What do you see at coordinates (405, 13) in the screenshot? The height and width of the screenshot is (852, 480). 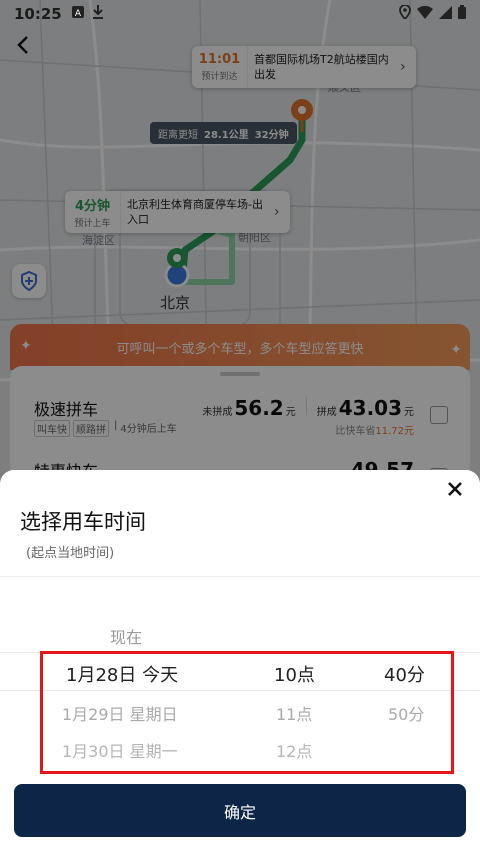 I see `location-icon` at bounding box center [405, 13].